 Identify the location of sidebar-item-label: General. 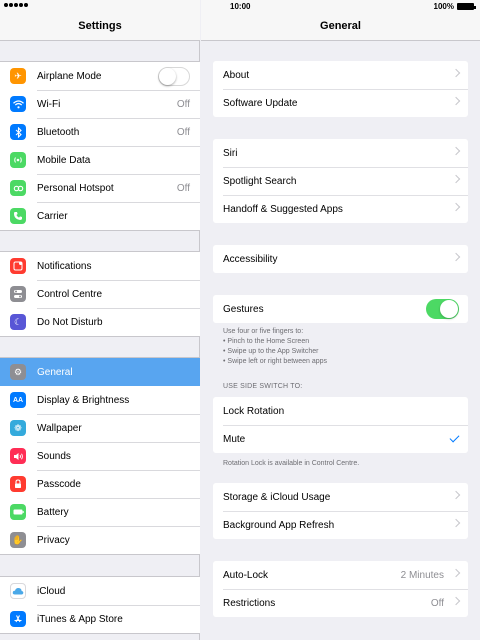
(55, 372).